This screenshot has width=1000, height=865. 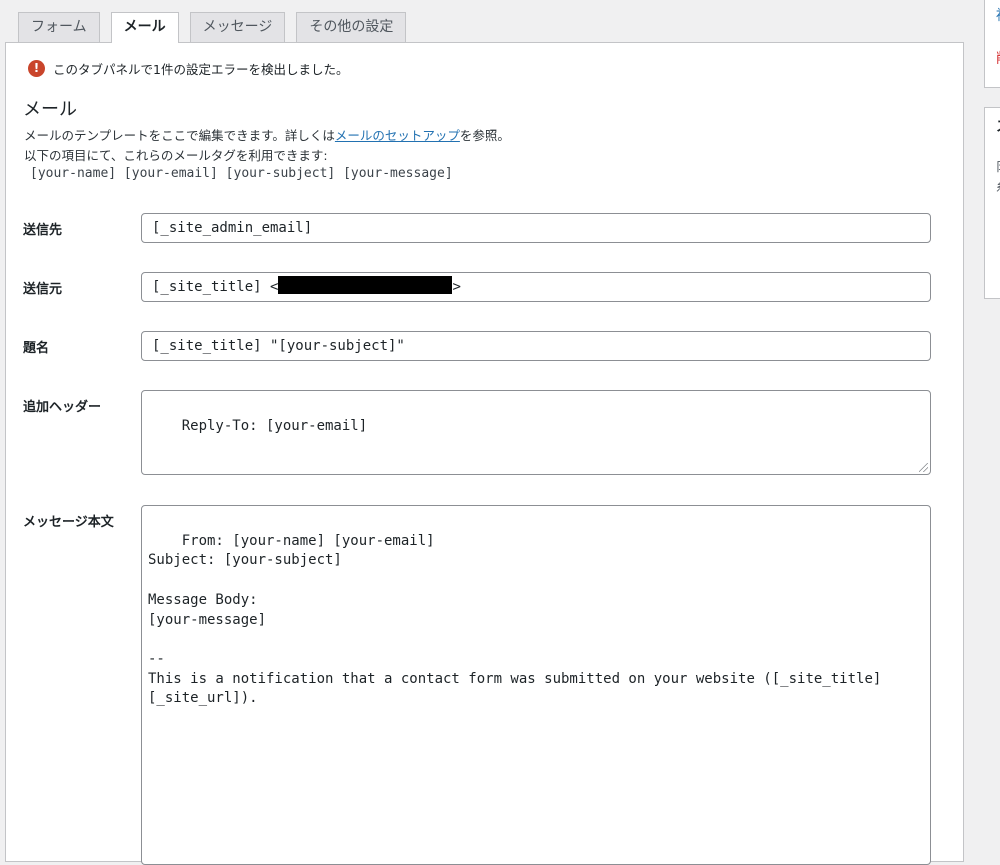 What do you see at coordinates (201, 69) in the screenshot?
I see `config-error-text: このタブパネルで1件の設定エラーを検出しました。` at bounding box center [201, 69].